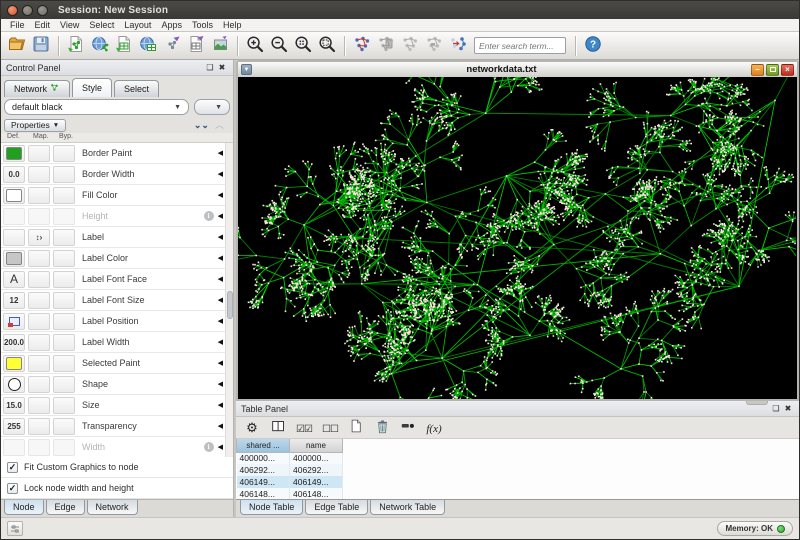 This screenshot has width=800, height=540. Describe the element at coordinates (772, 69) in the screenshot. I see `frame-maximize-button` at that location.